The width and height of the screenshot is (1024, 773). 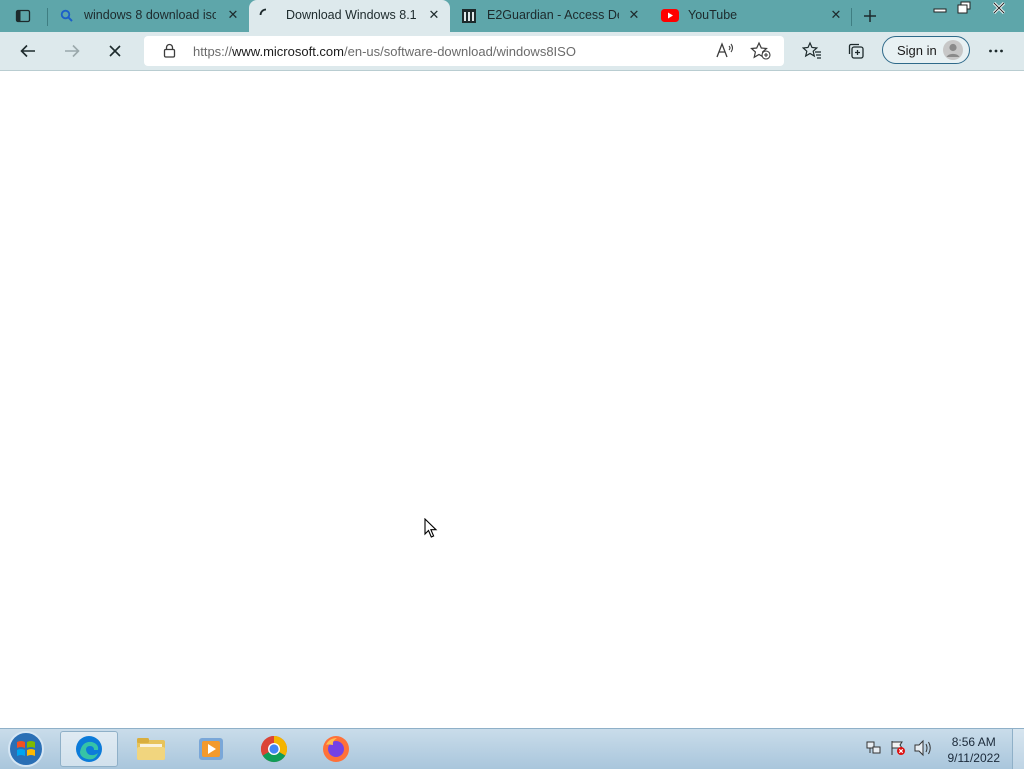 I want to click on star-add-icon, so click(x=760, y=50).